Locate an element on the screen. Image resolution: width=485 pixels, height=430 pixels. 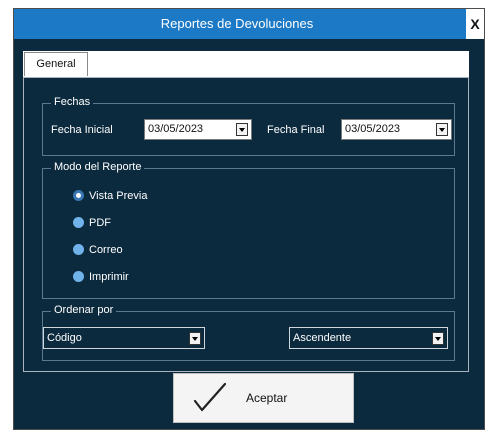
tab-general: General is located at coordinates (56, 64).